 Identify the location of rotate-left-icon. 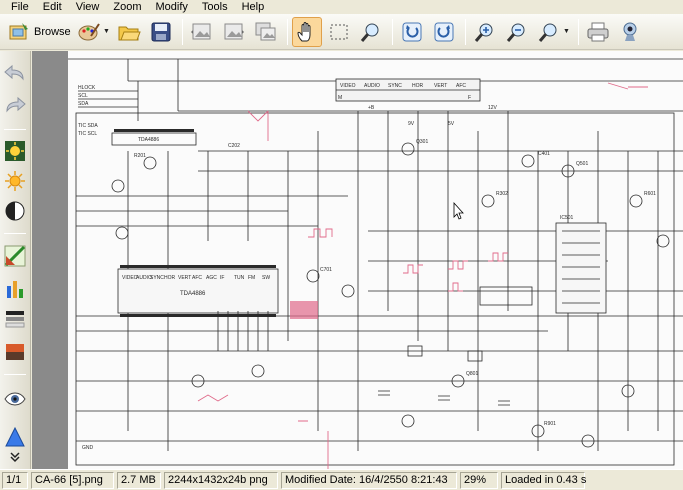
(412, 31).